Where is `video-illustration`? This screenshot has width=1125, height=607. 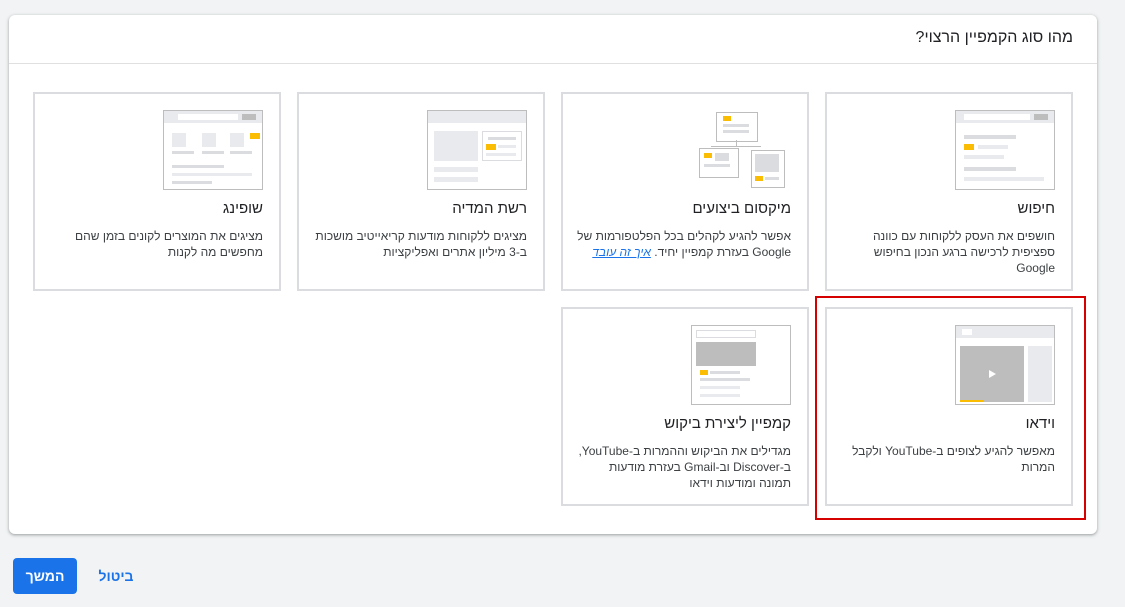 video-illustration is located at coordinates (1005, 365).